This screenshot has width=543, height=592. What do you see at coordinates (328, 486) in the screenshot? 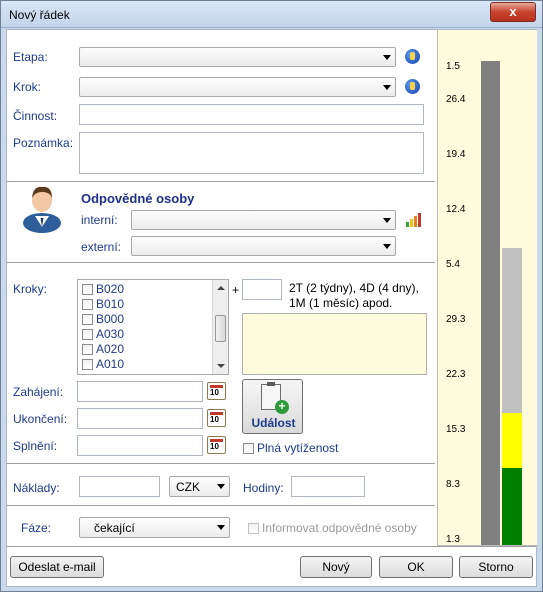
I see `hours-field` at bounding box center [328, 486].